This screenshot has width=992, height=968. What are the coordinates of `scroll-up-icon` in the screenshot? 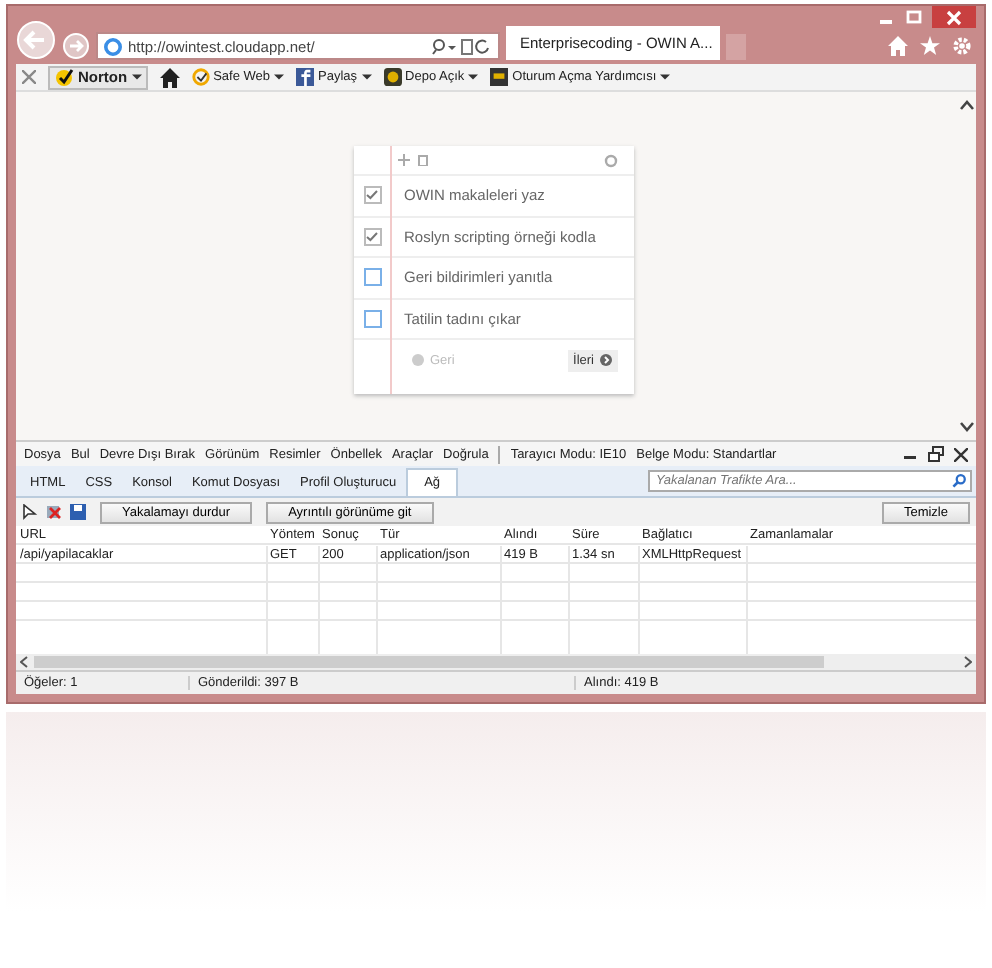 It's located at (966, 105).